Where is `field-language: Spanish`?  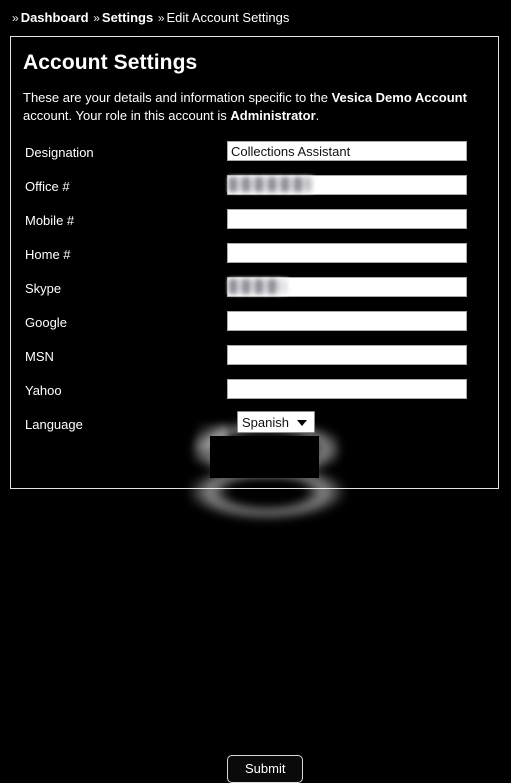 field-language: Spanish is located at coordinates (276, 422).